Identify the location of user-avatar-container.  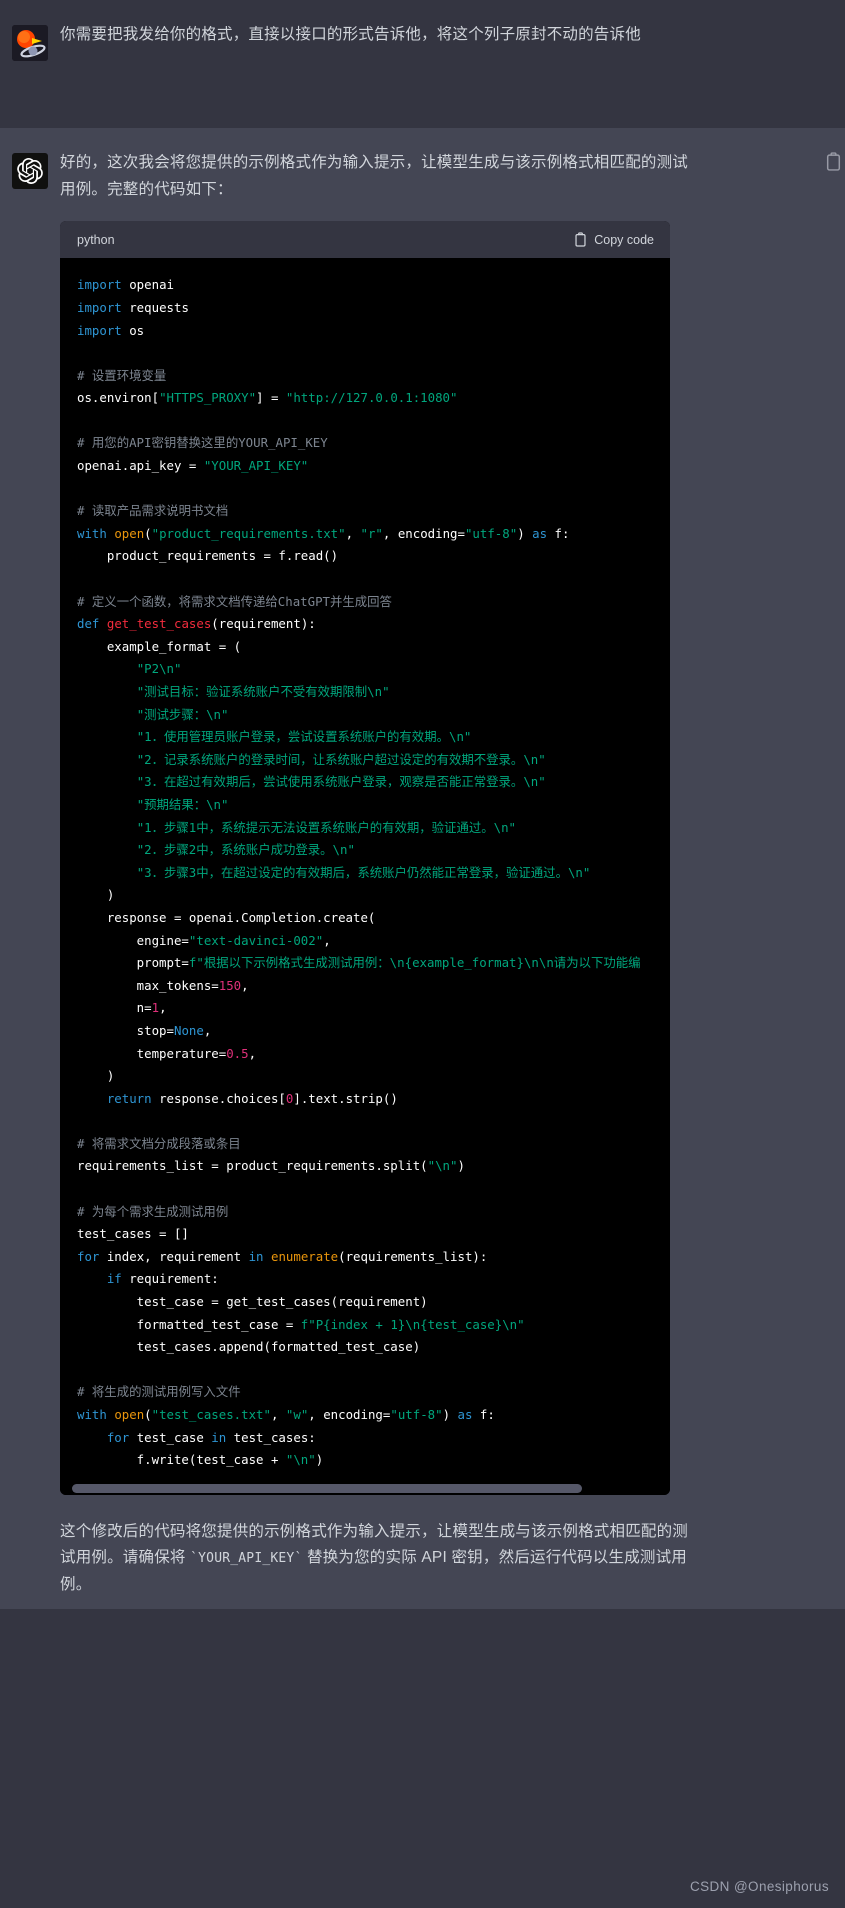
(30, 64).